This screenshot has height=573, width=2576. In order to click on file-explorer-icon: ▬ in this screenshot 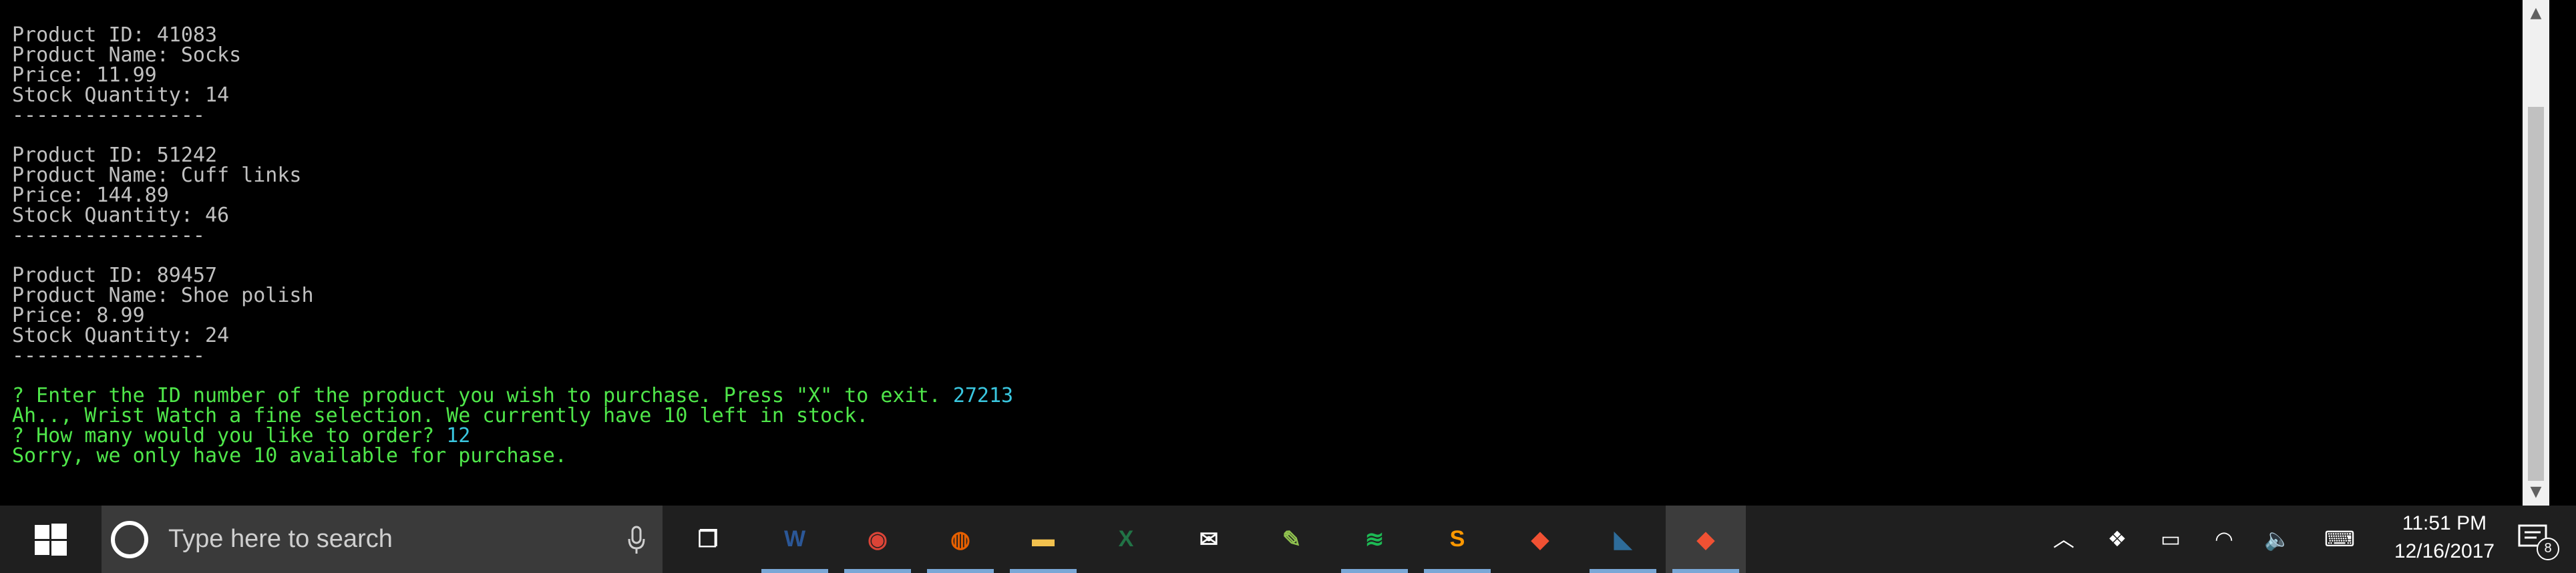, I will do `click(1043, 539)`.